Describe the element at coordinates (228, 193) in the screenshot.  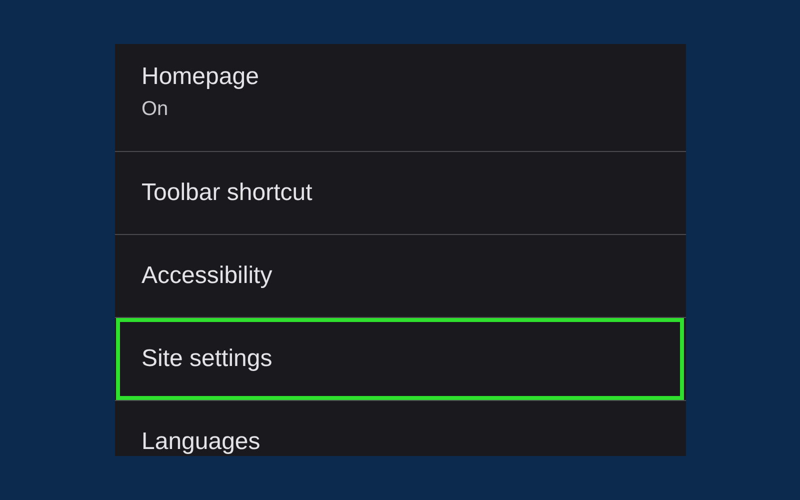
I see `item-title: Toolbar shortcut` at that location.